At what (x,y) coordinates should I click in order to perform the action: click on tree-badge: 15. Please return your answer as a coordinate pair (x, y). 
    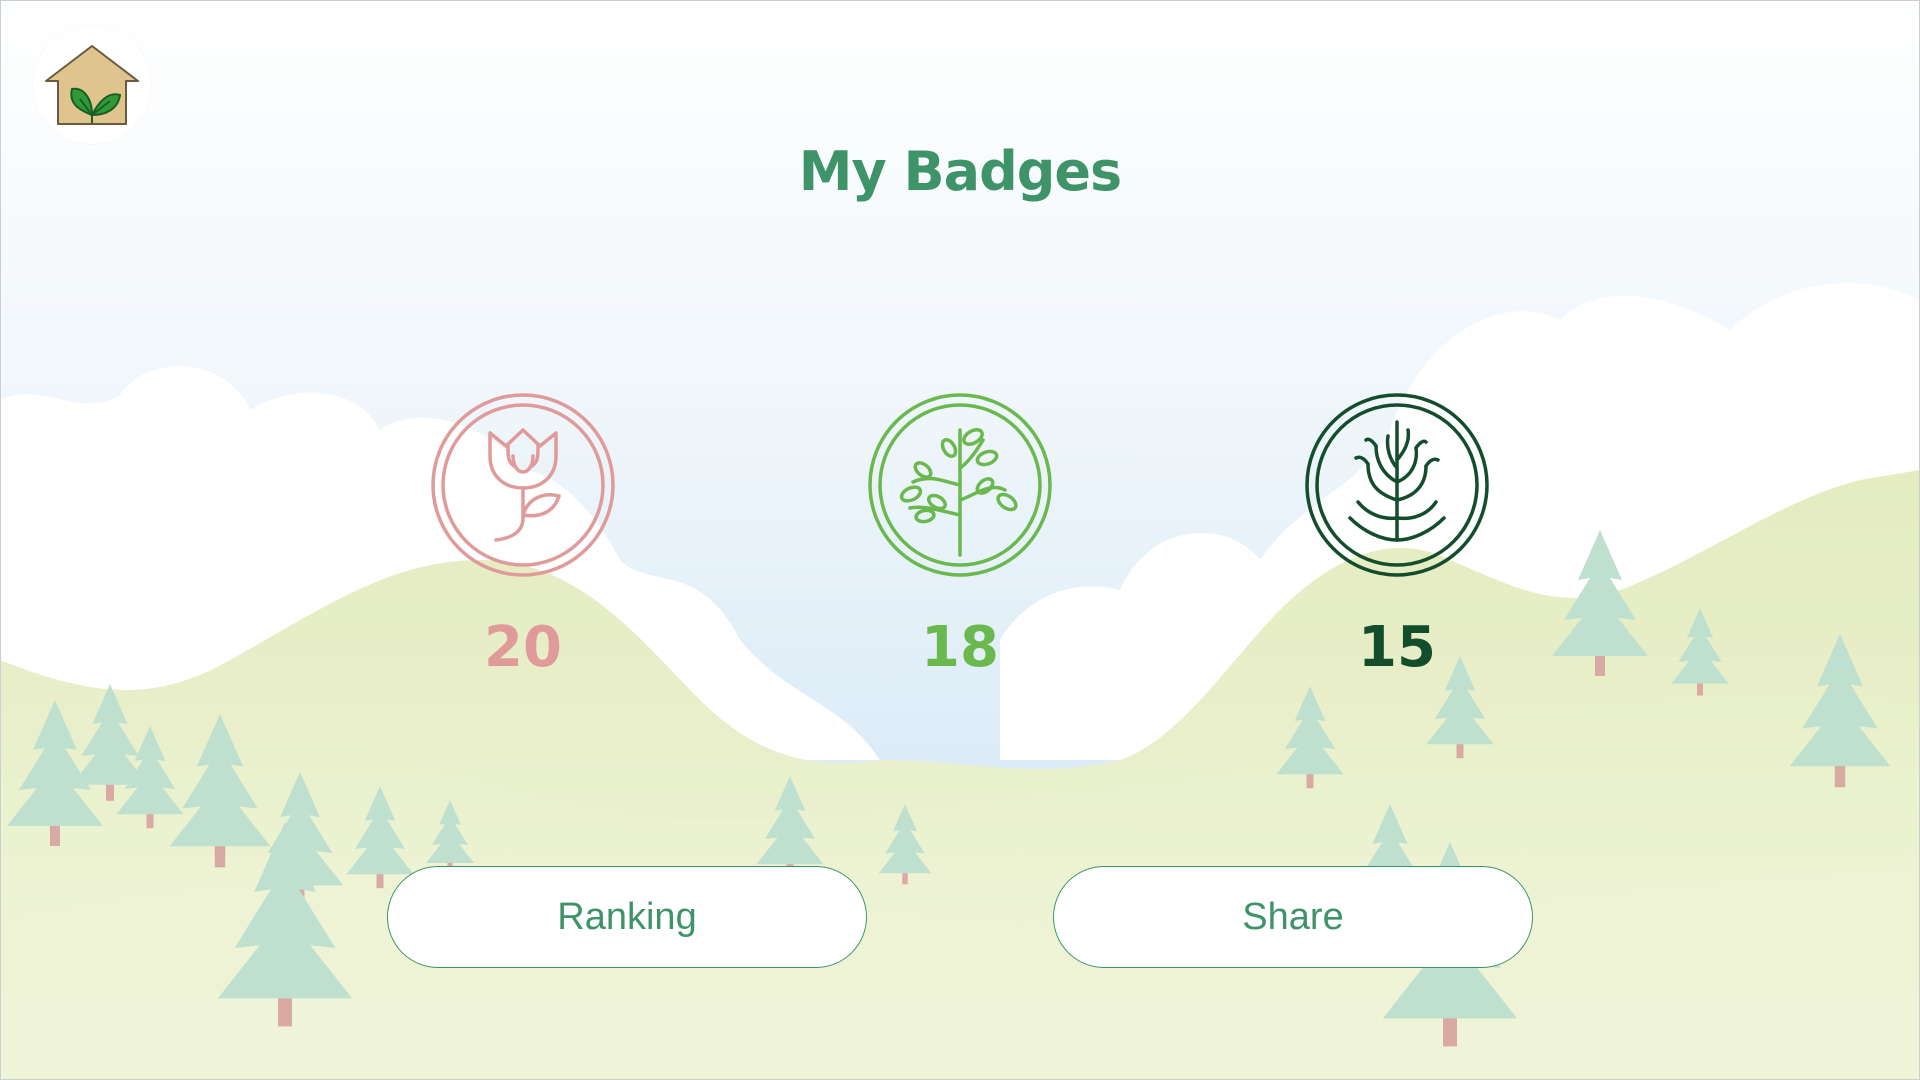
    Looking at the image, I should click on (1397, 533).